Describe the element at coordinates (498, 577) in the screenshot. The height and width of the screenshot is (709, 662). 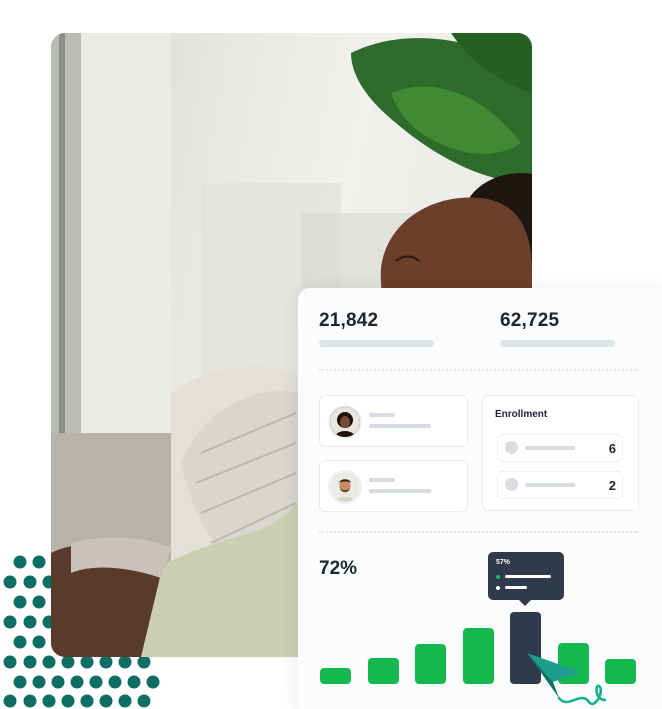
I see `tooltip-green-dot` at that location.